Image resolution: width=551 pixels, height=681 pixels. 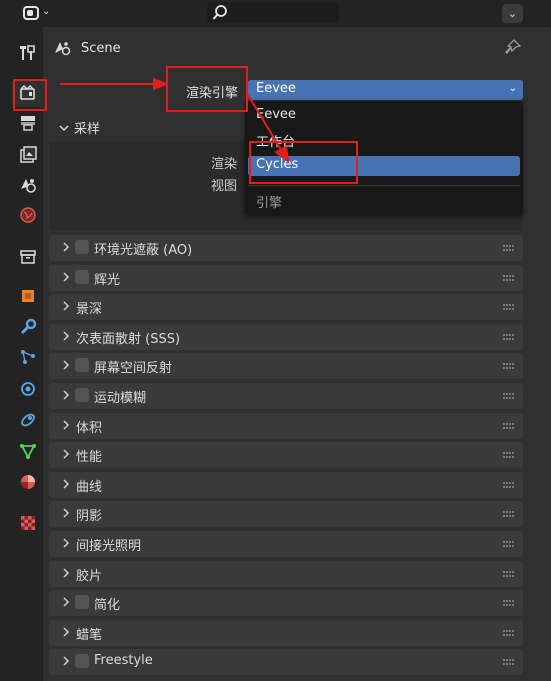 I want to click on panel-header: 阴影, so click(x=286, y=514).